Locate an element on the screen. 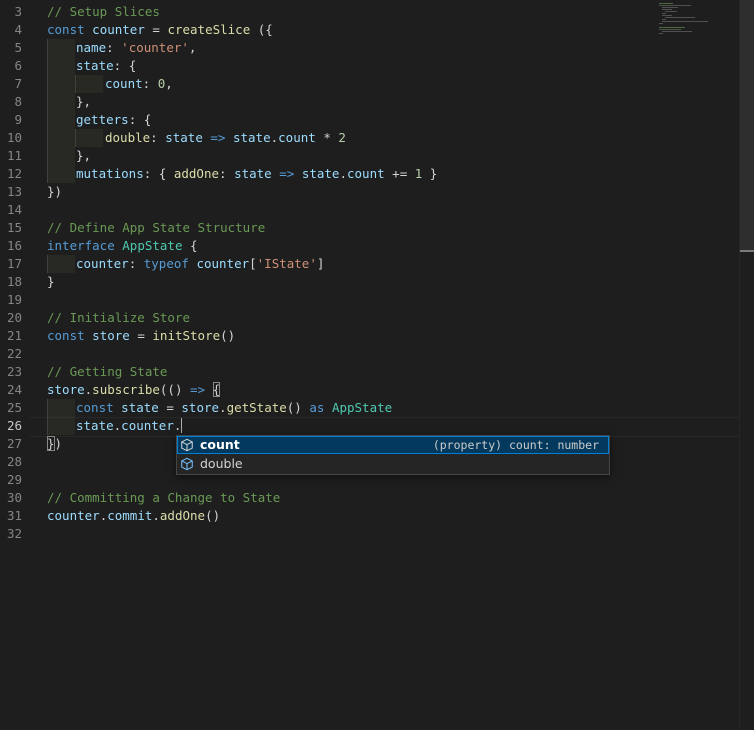 The height and width of the screenshot is (730, 754). punctuation: } is located at coordinates (51, 281).